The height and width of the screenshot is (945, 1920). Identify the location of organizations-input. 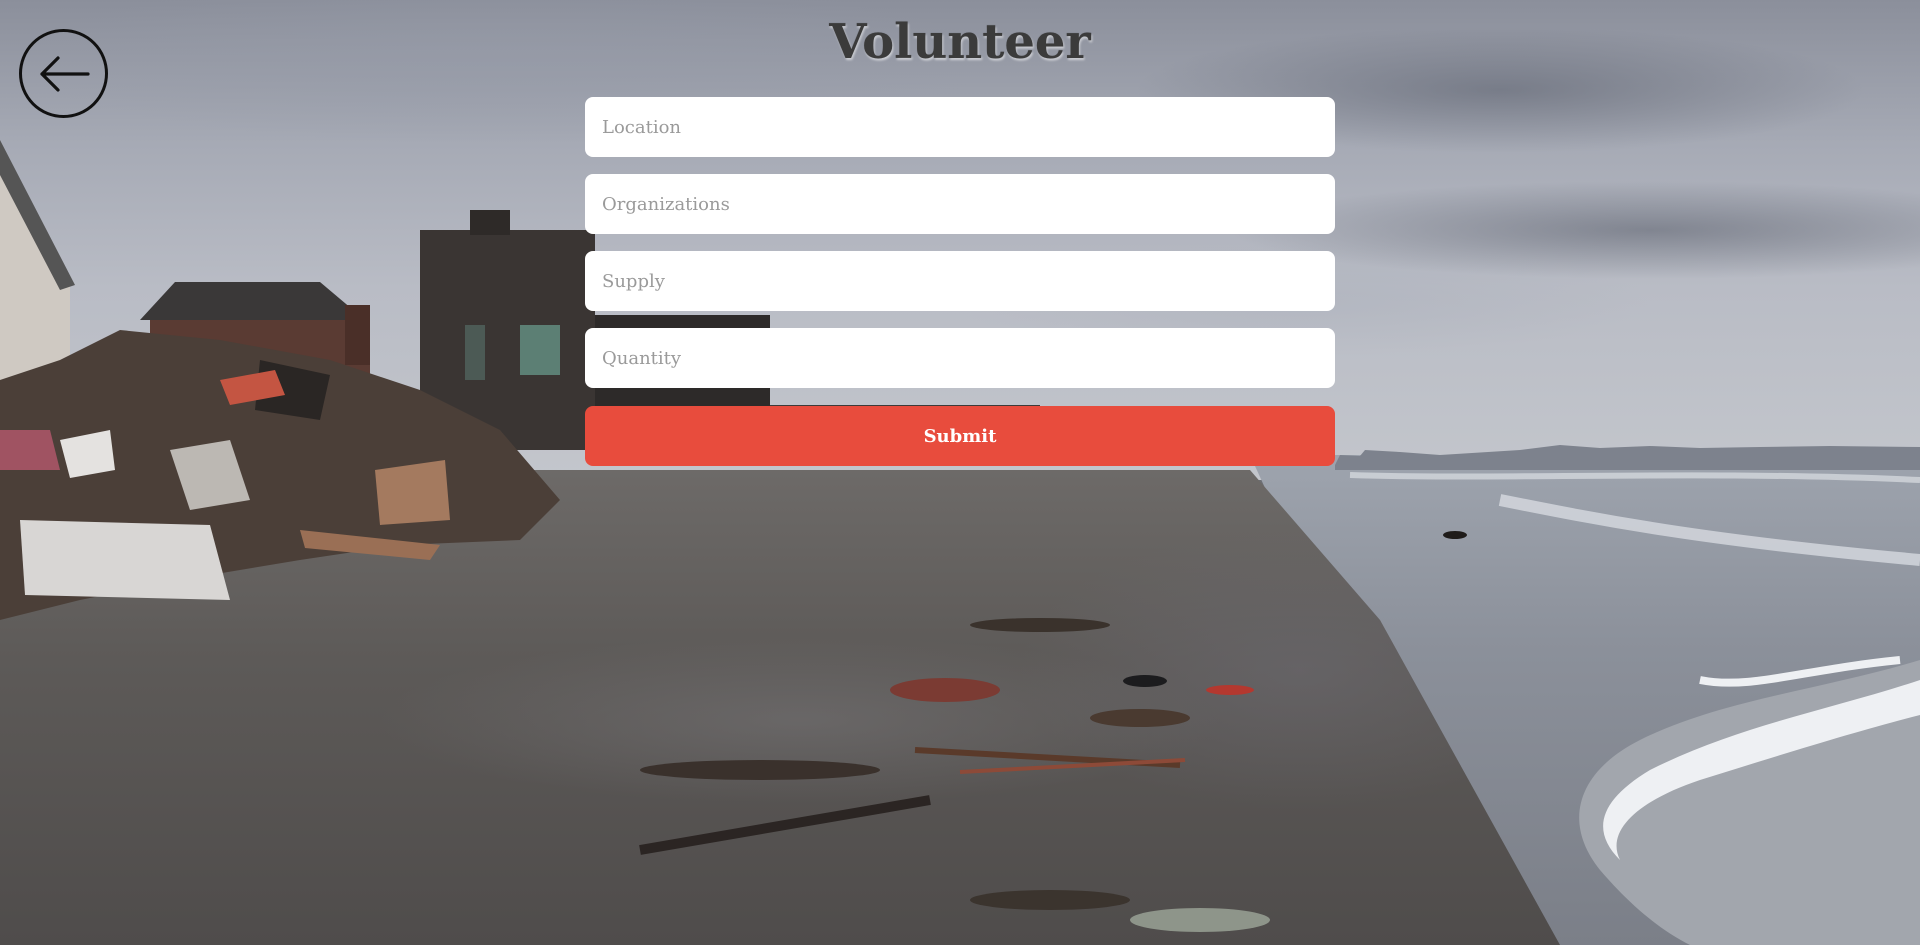
(960, 204).